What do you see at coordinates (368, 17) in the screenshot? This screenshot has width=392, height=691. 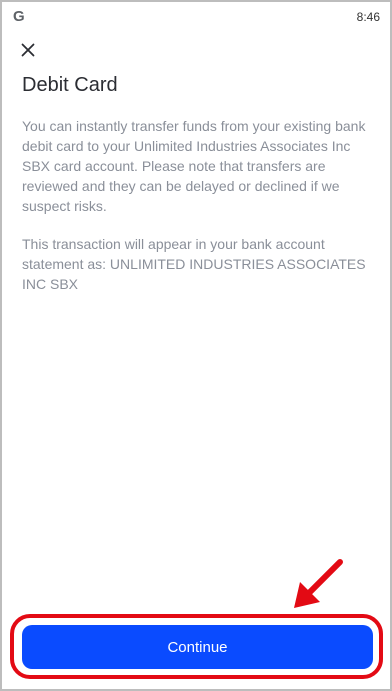 I see `status-time: 8:46` at bounding box center [368, 17].